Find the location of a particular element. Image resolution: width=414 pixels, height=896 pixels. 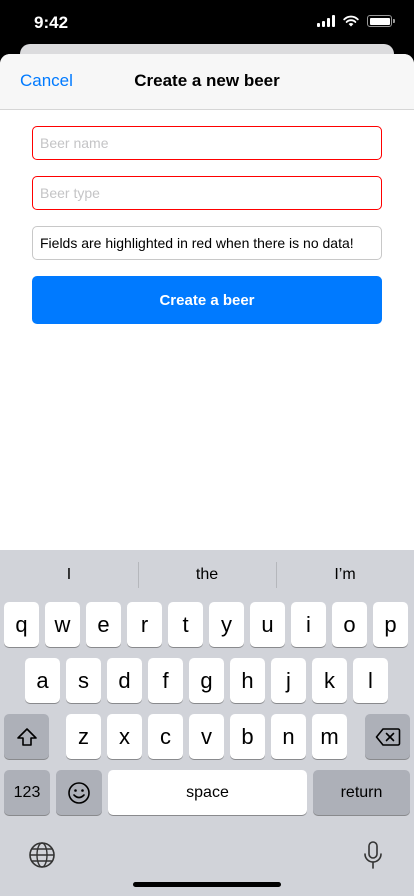

status-icons is located at coordinates (356, 21).